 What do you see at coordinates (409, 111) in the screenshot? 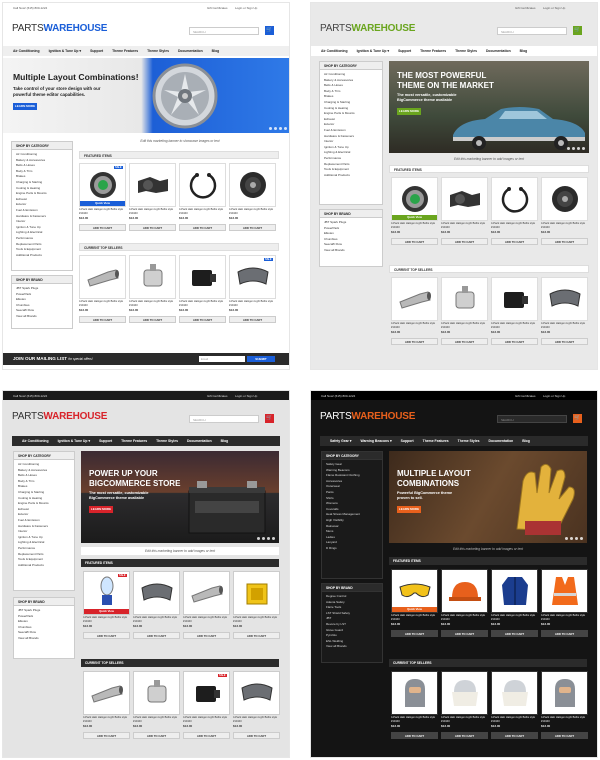
I see `learn-more-button: LEARN MORE` at bounding box center [409, 111].